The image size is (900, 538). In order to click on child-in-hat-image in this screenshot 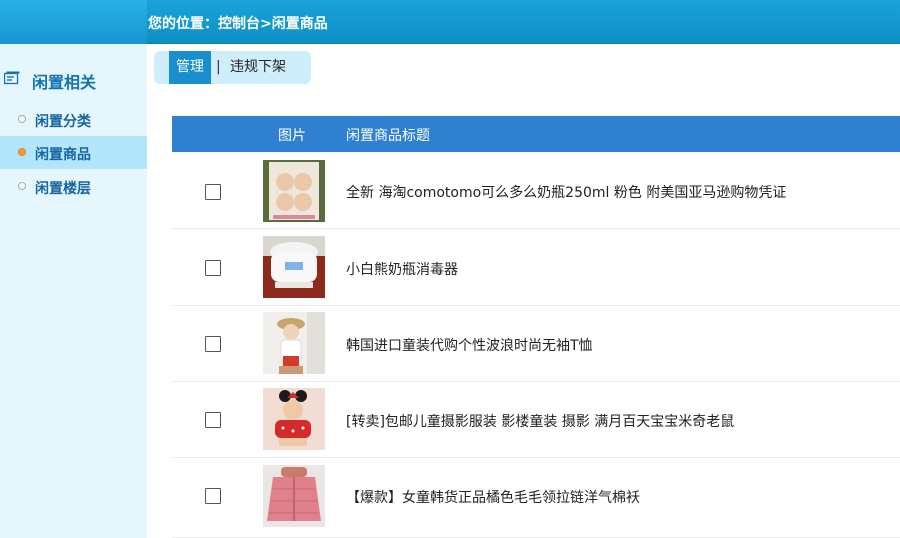, I will do `click(294, 343)`.